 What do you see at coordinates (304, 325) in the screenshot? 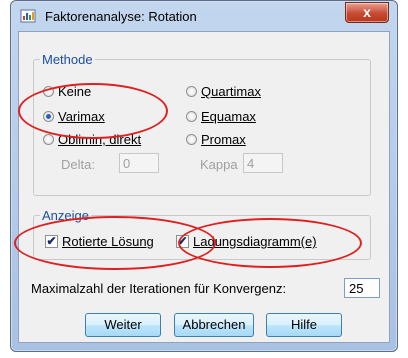
I see `hilfe-button: Hilfe` at bounding box center [304, 325].